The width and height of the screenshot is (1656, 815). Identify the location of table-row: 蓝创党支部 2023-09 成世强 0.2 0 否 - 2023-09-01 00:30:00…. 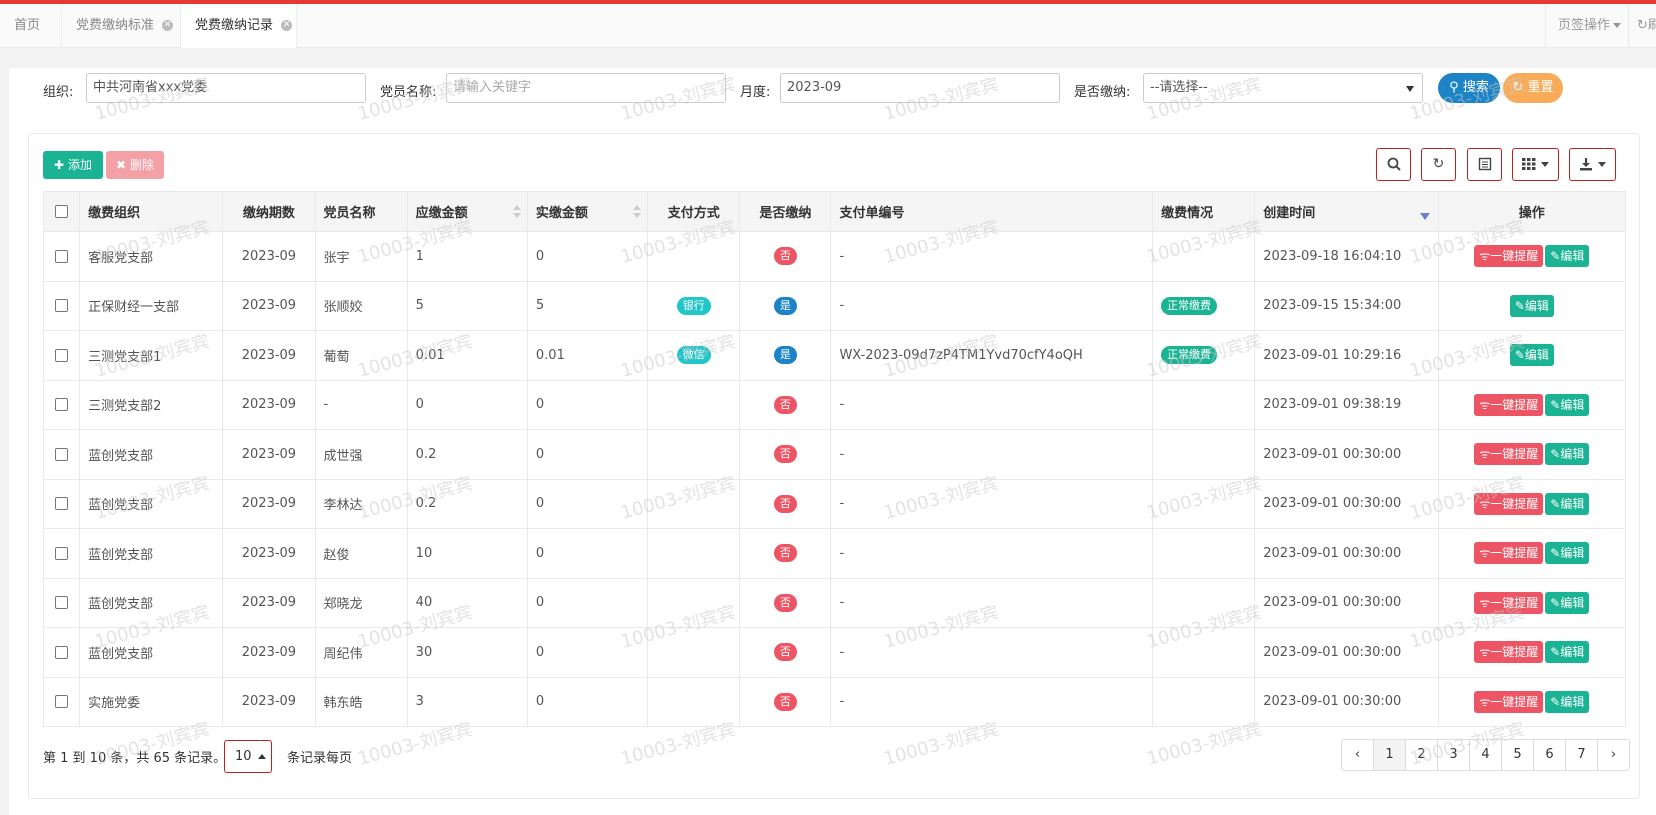
(834, 454).